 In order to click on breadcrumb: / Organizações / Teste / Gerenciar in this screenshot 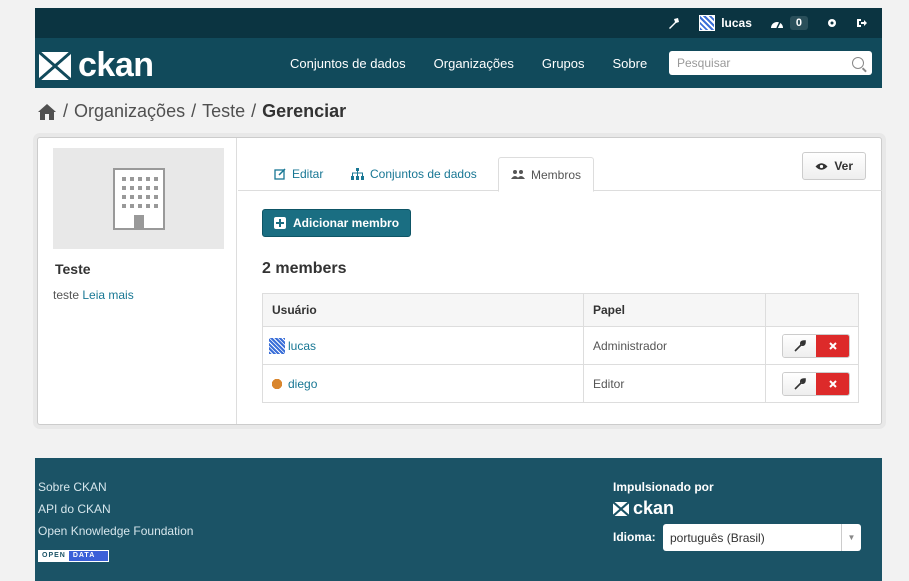, I will do `click(191, 111)`.